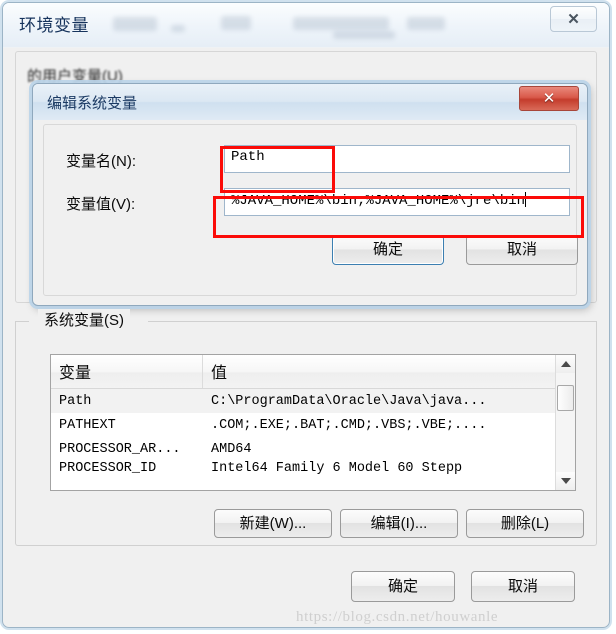 The height and width of the screenshot is (634, 616). I want to click on delete-system-variable-button: 删除(L), so click(525, 523).